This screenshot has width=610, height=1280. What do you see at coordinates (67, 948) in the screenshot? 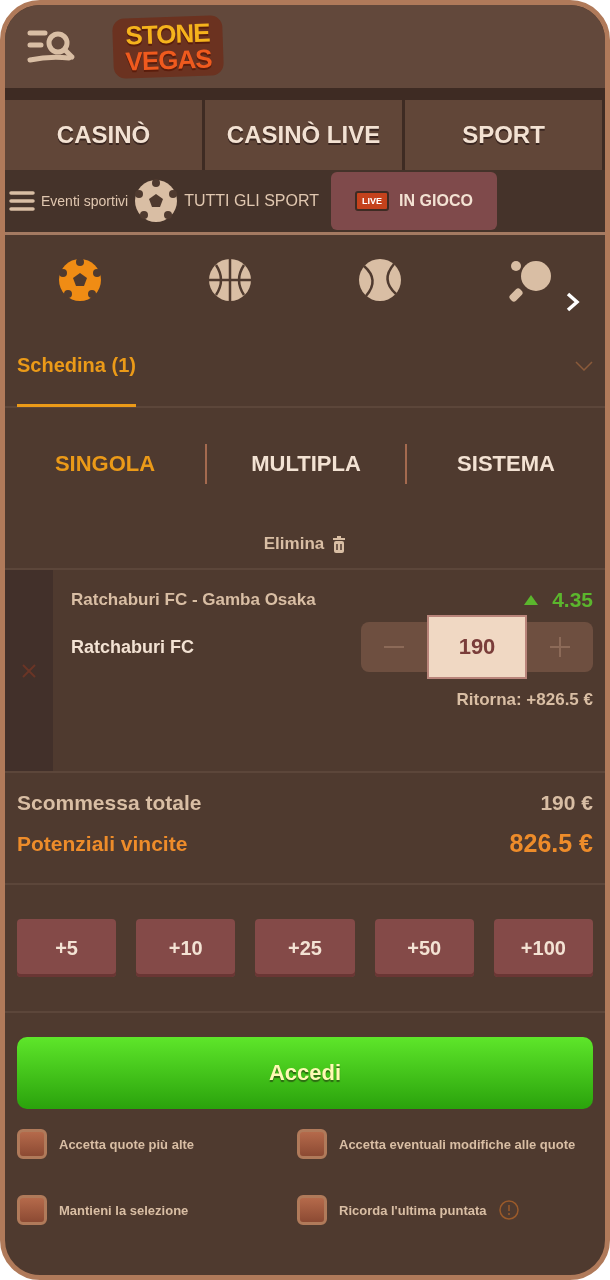
I see `quick-stake-button: +5` at bounding box center [67, 948].